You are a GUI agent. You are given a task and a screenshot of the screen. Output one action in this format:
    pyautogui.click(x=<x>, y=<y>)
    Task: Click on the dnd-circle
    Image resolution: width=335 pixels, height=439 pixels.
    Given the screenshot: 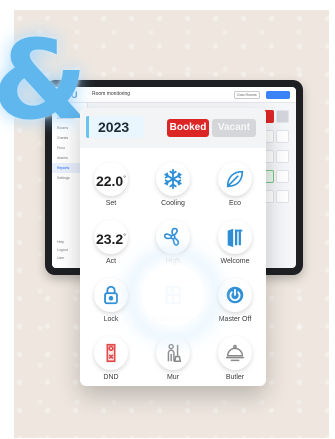 What is the action you would take?
    pyautogui.click(x=111, y=353)
    